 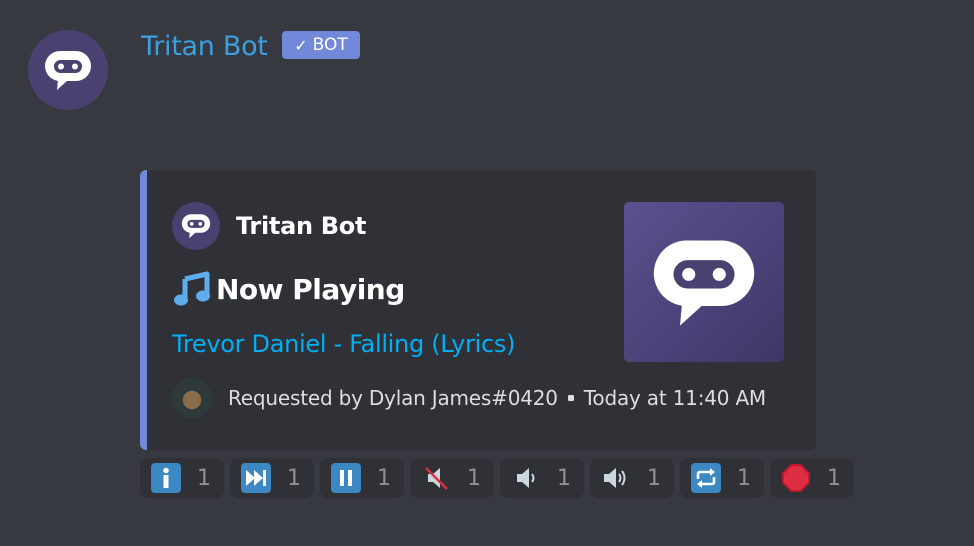 What do you see at coordinates (796, 478) in the screenshot?
I see `stop-sign-icon` at bounding box center [796, 478].